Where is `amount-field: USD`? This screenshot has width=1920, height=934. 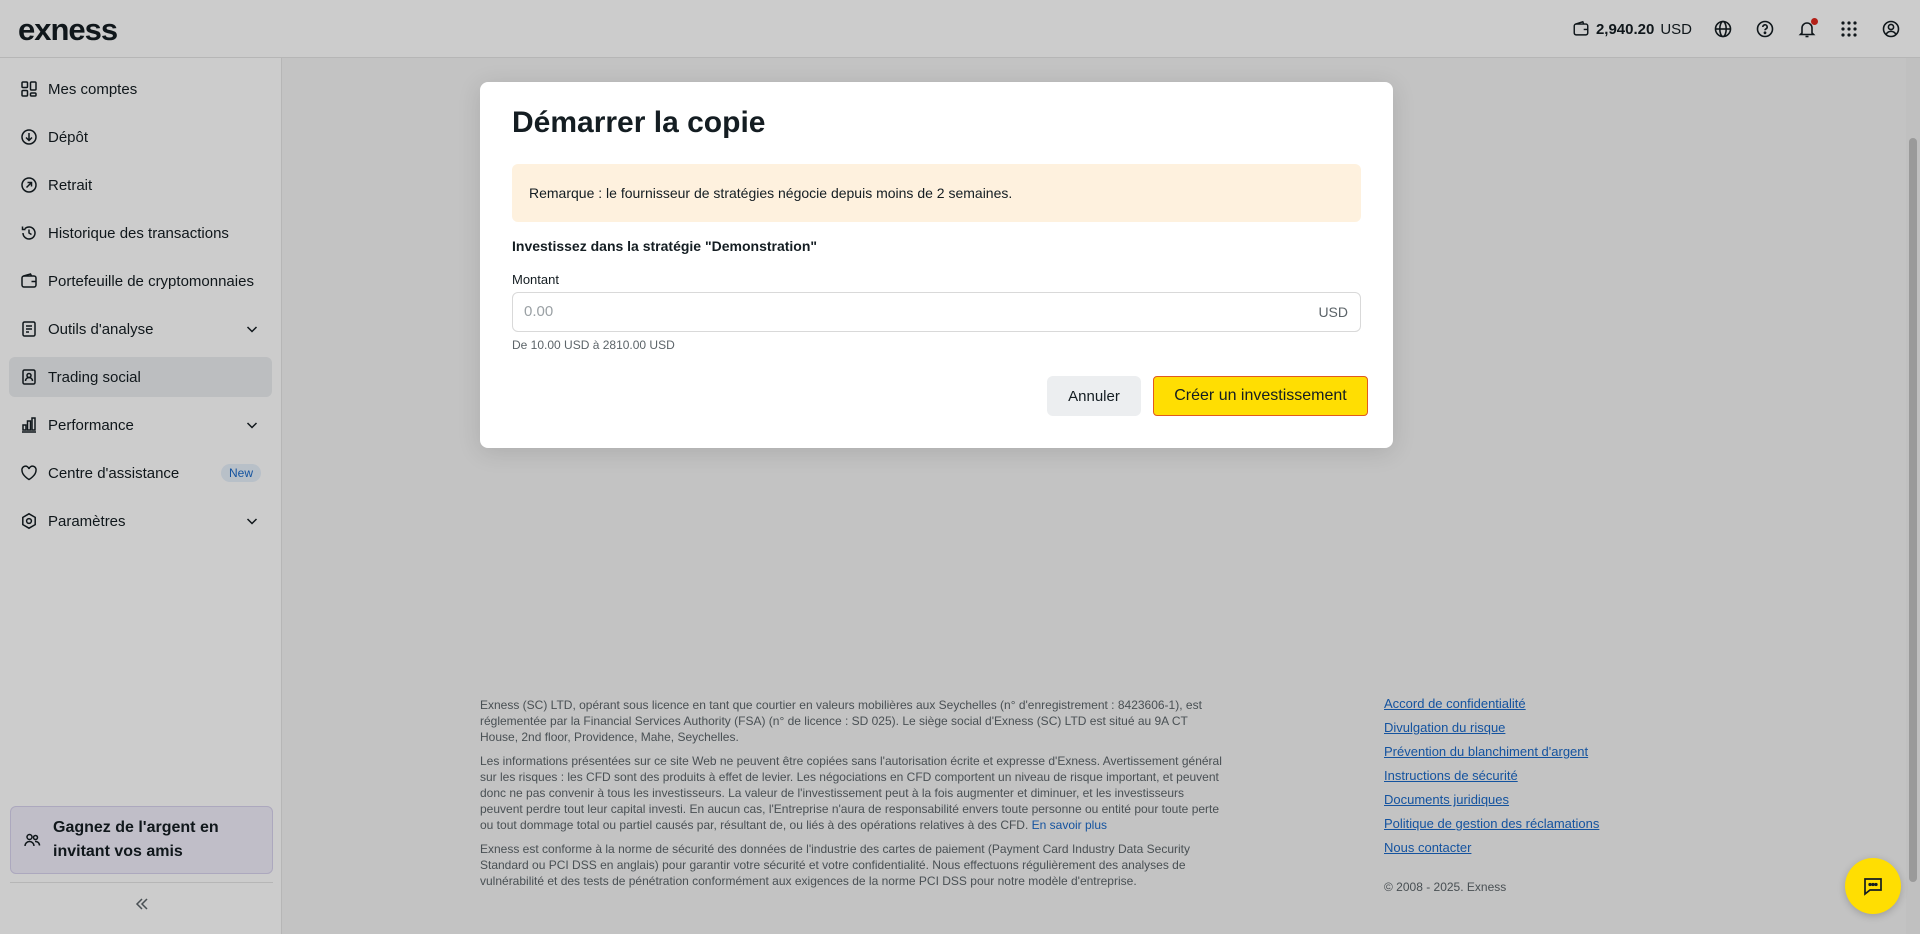
amount-field: USD is located at coordinates (936, 312).